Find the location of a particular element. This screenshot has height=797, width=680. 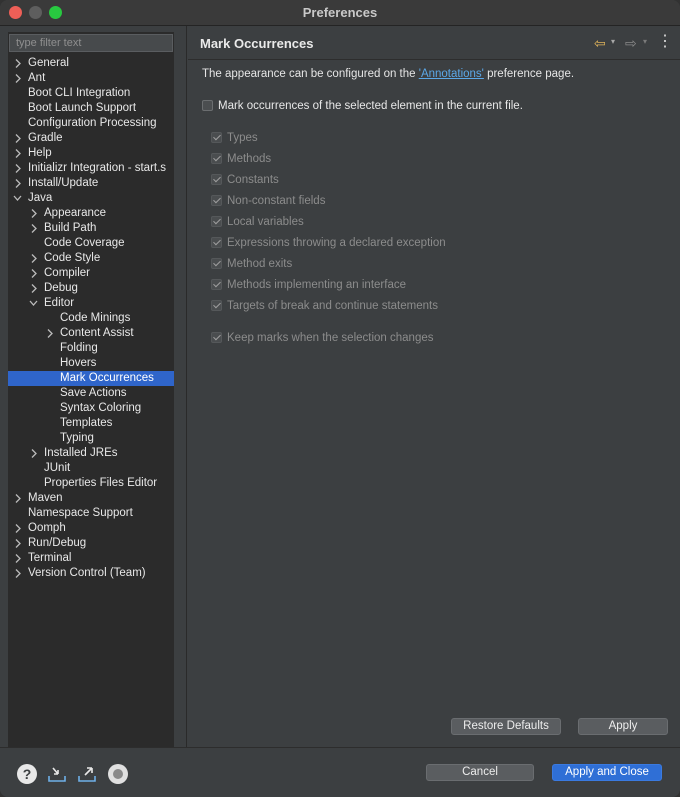

tree-item-label: Run/Debug is located at coordinates (57, 543).